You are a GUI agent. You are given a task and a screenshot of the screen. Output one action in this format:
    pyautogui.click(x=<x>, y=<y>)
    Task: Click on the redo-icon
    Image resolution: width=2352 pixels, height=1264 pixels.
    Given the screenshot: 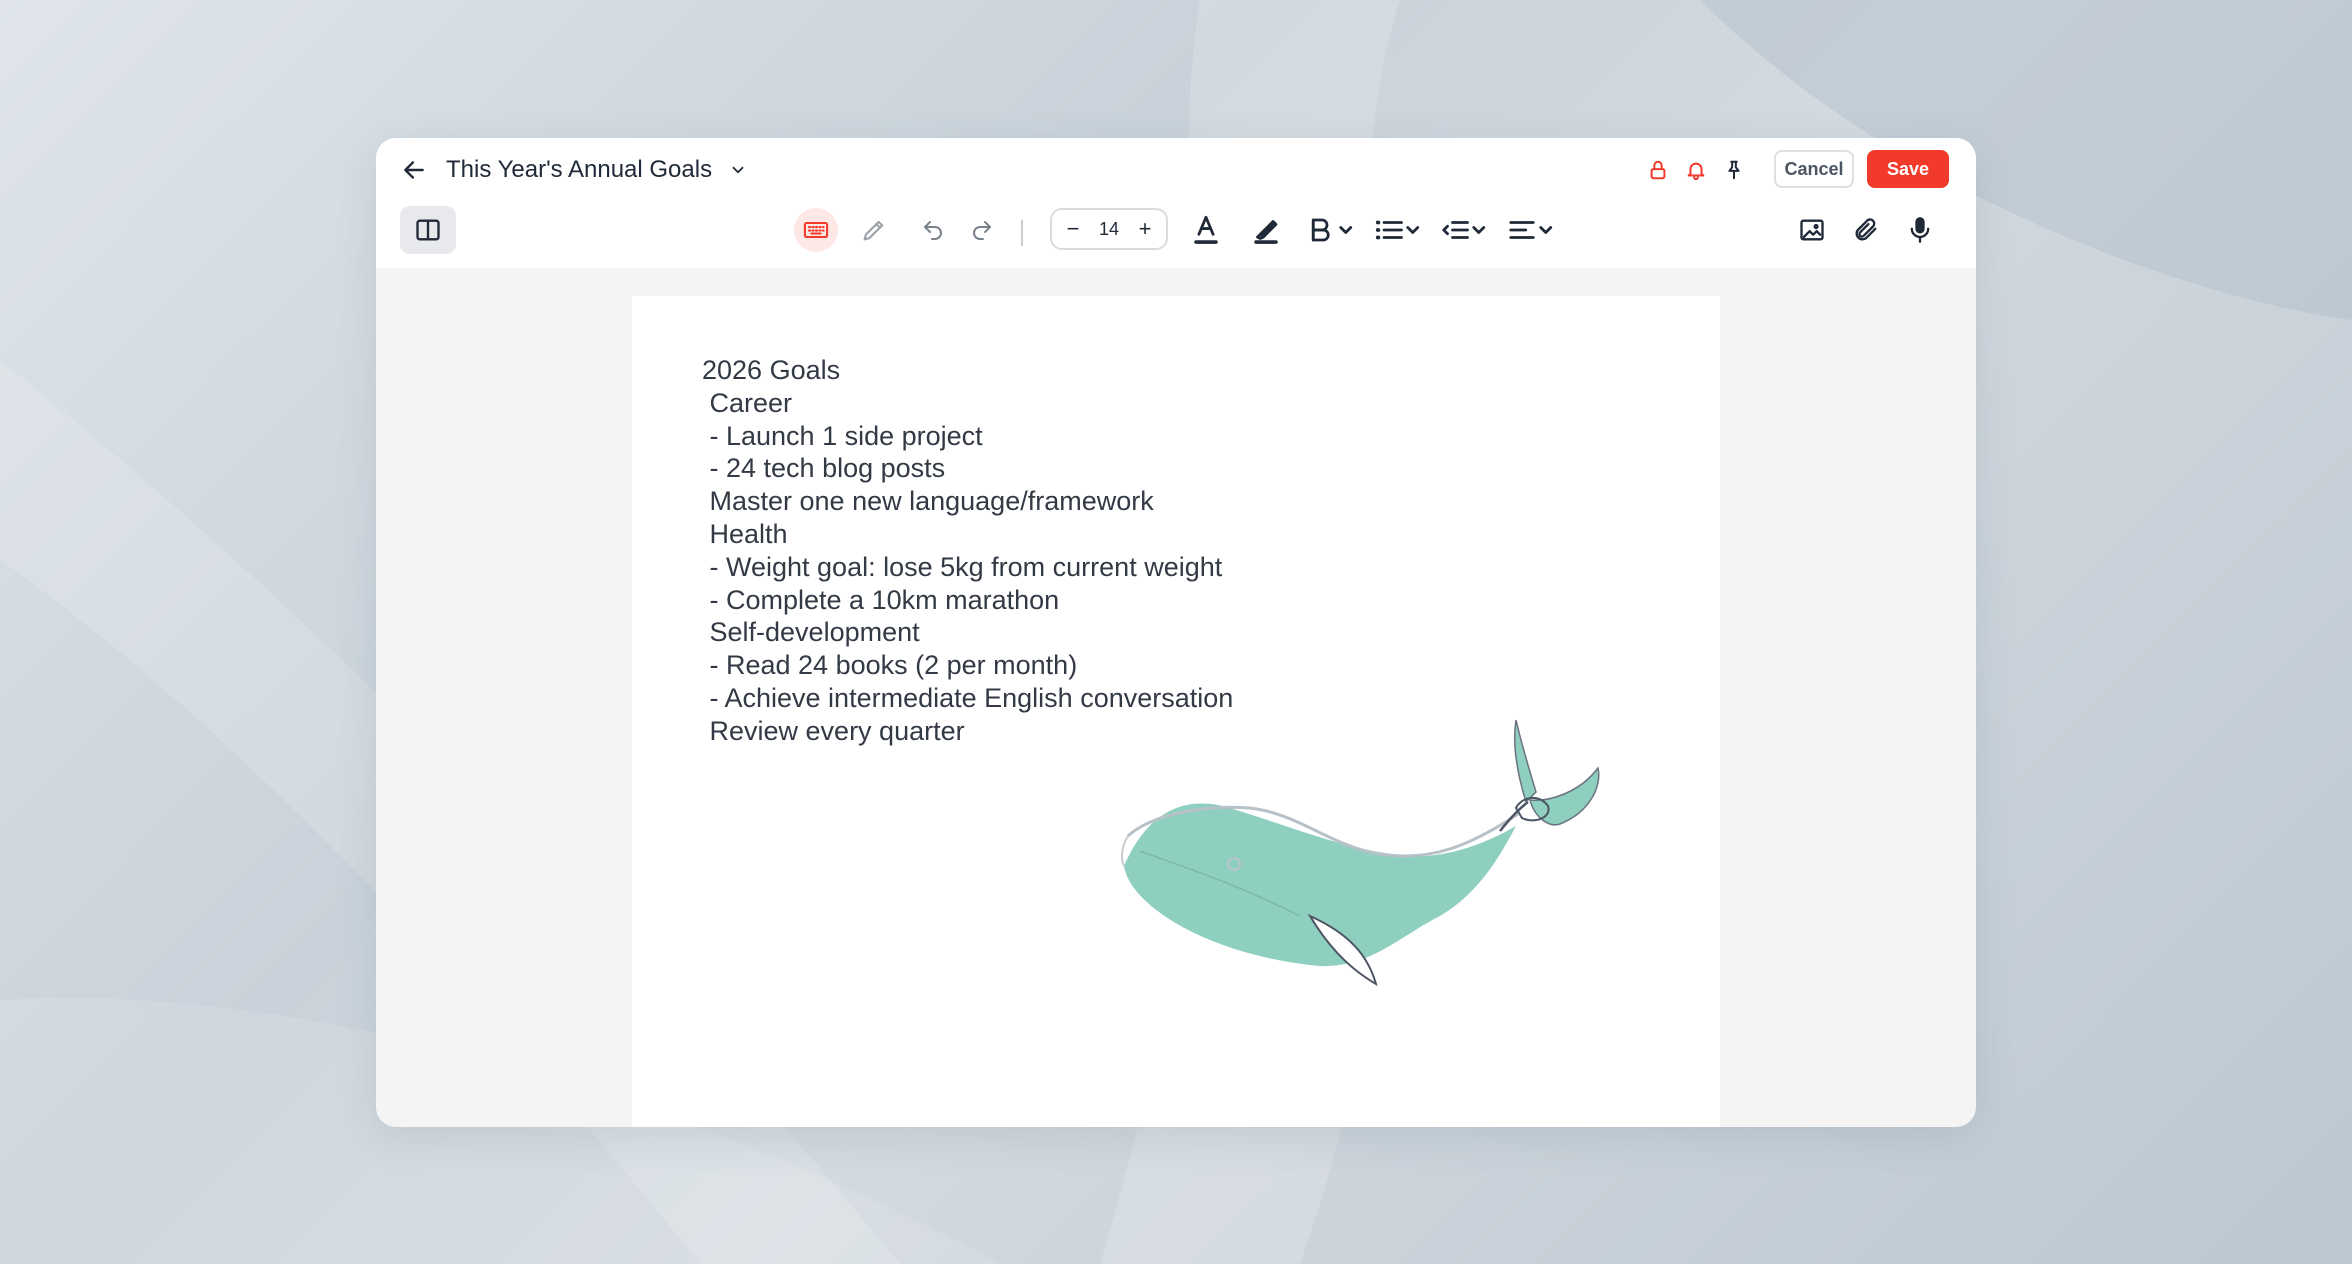 What is the action you would take?
    pyautogui.click(x=982, y=230)
    